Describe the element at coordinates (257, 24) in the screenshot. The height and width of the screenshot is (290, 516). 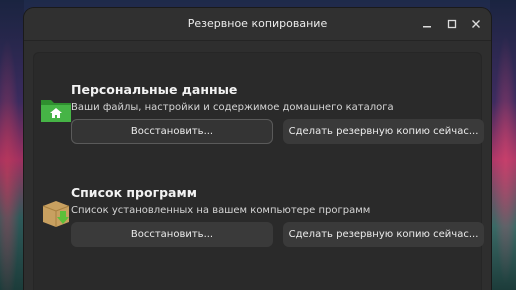
I see `title-bar: Резервное копирование` at that location.